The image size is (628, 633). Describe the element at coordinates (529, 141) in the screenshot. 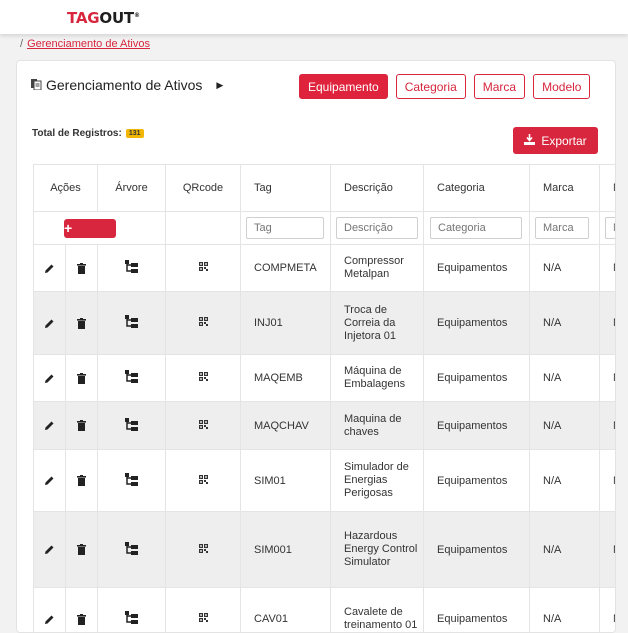

I see `download-icon` at that location.